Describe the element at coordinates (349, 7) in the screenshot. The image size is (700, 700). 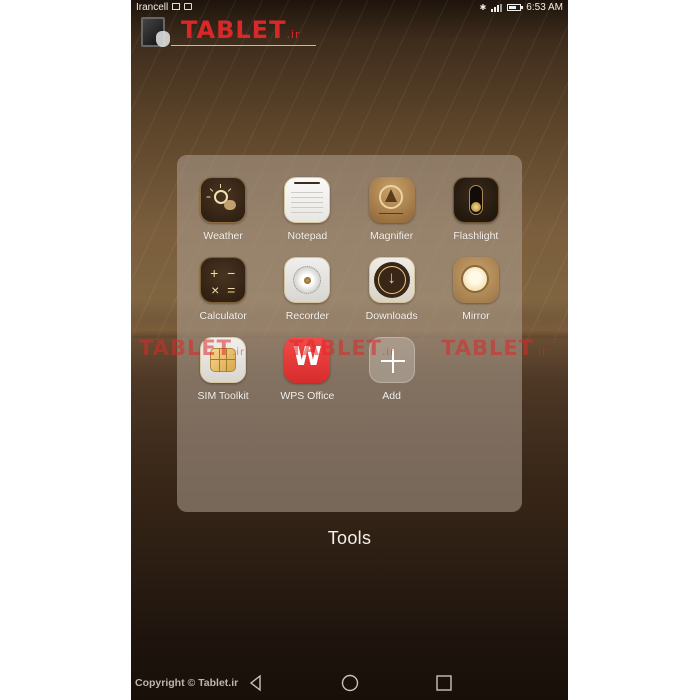
I see `status-bar: Irancell ✱ 6:53 AM` at that location.